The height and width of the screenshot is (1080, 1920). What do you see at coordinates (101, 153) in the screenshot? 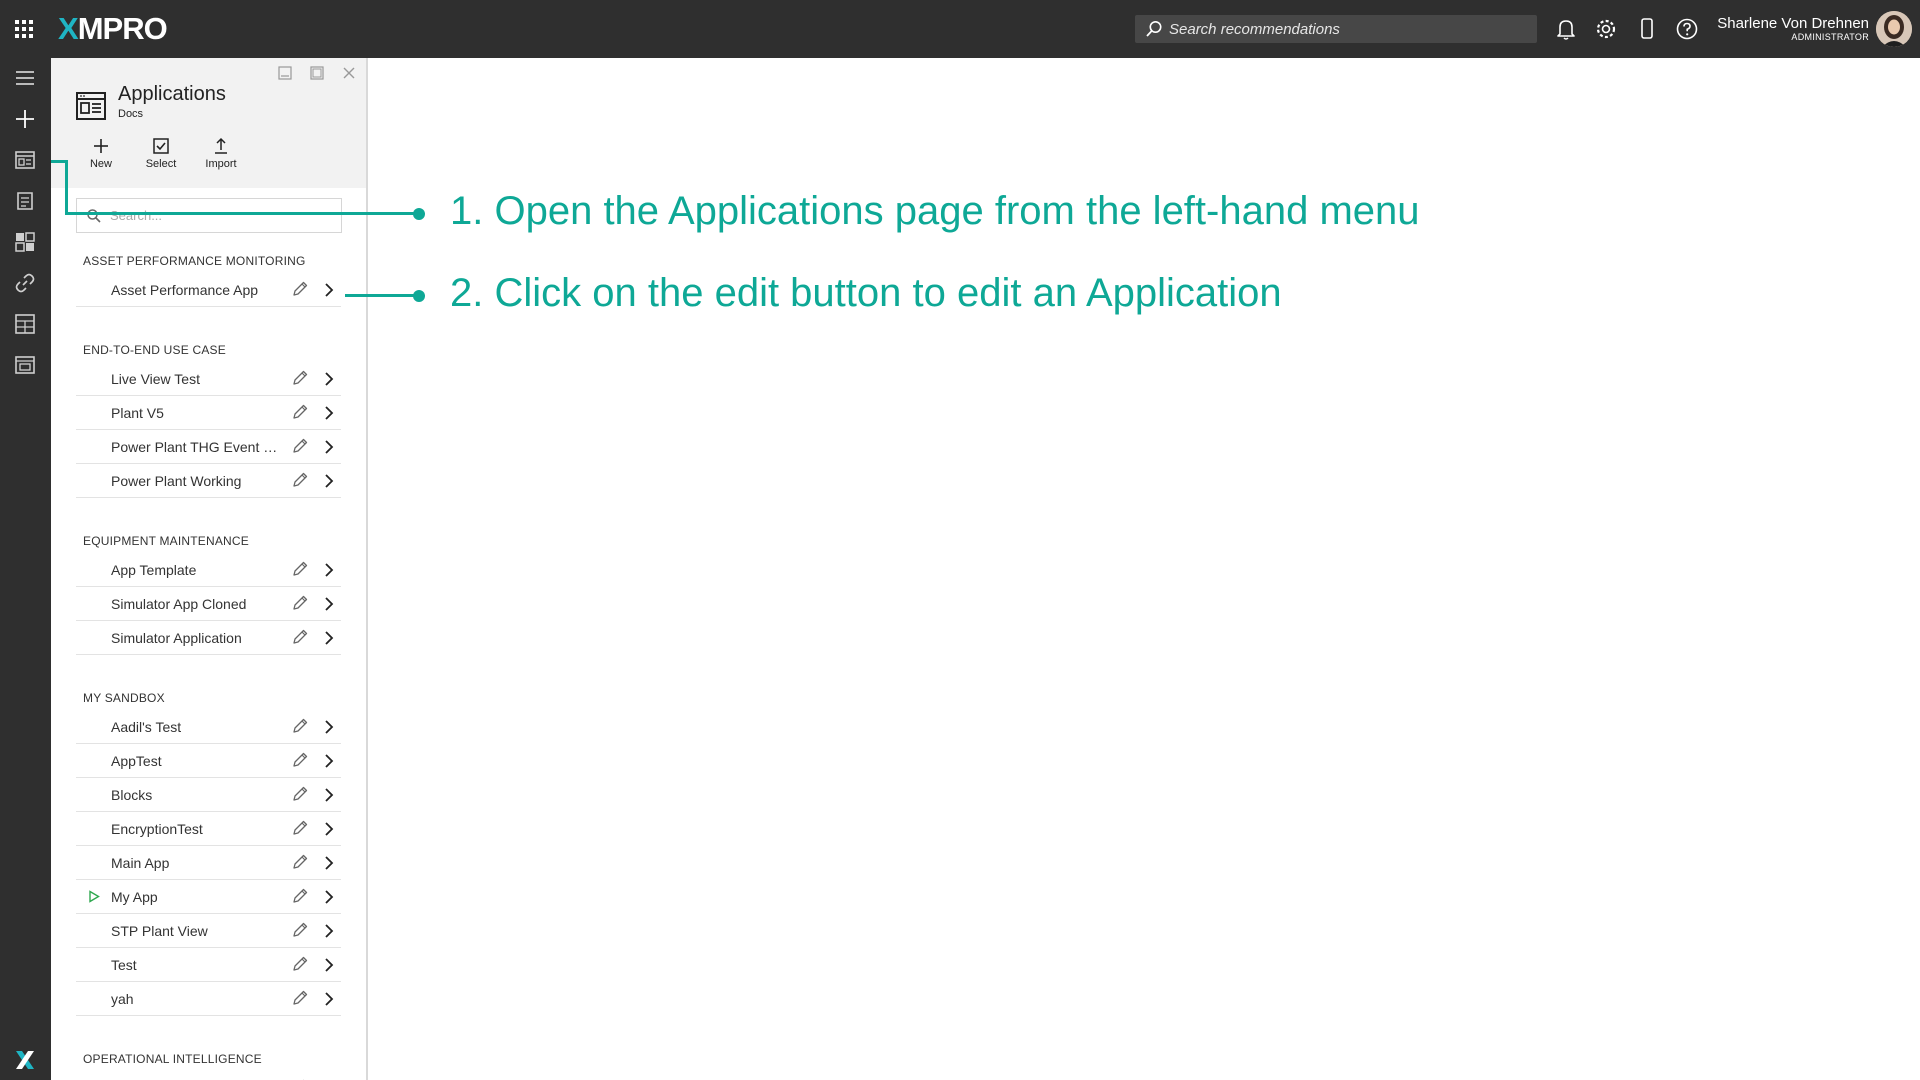
I see `new-button: New` at bounding box center [101, 153].